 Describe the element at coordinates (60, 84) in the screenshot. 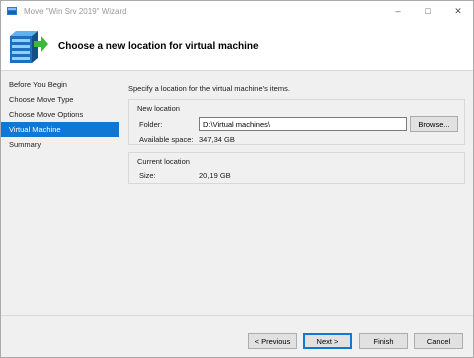

I see `nav-step-before-you-begin: Before You Begin` at that location.